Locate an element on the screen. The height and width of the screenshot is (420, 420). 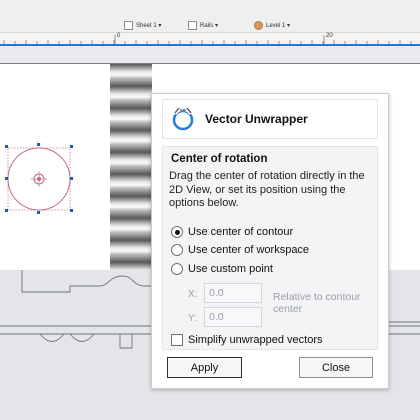
ruler-indicator is located at coordinates (210, 45).